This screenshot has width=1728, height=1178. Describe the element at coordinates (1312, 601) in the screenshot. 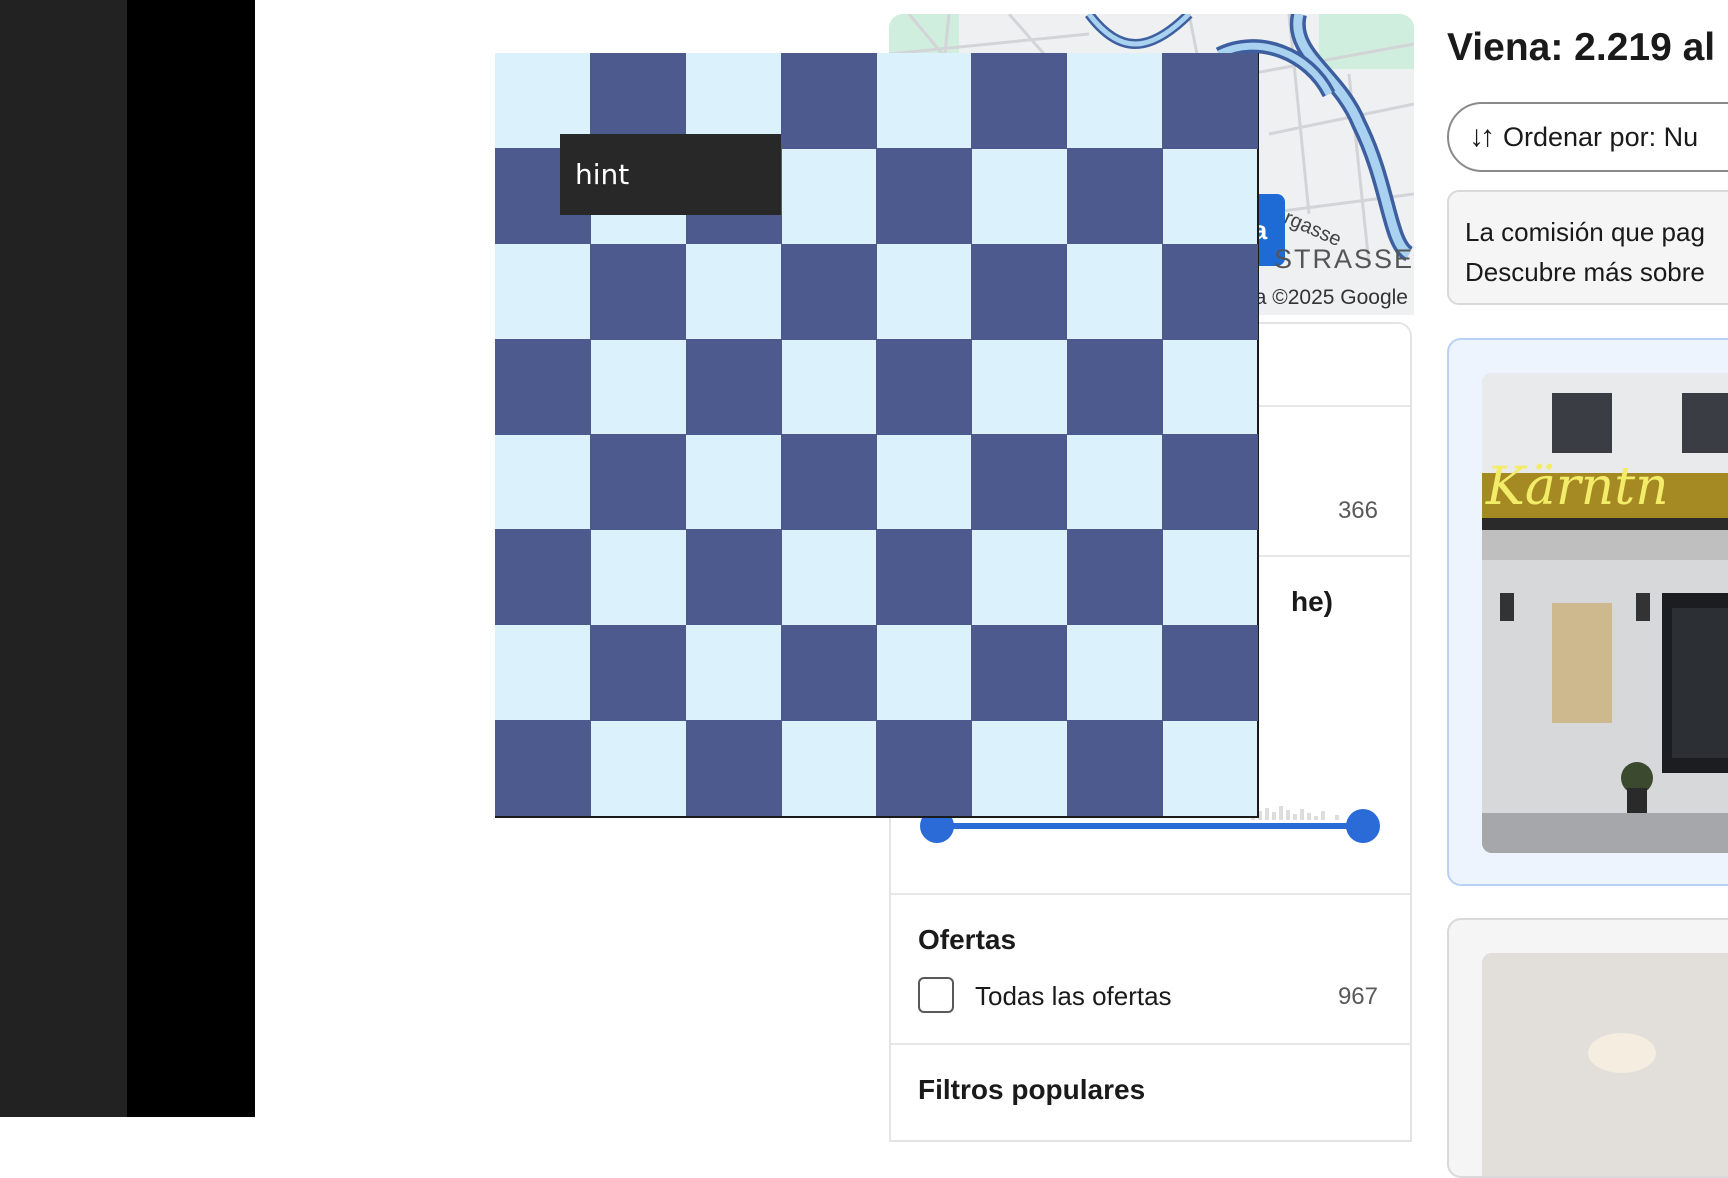

I see `budget-heading: he)` at that location.